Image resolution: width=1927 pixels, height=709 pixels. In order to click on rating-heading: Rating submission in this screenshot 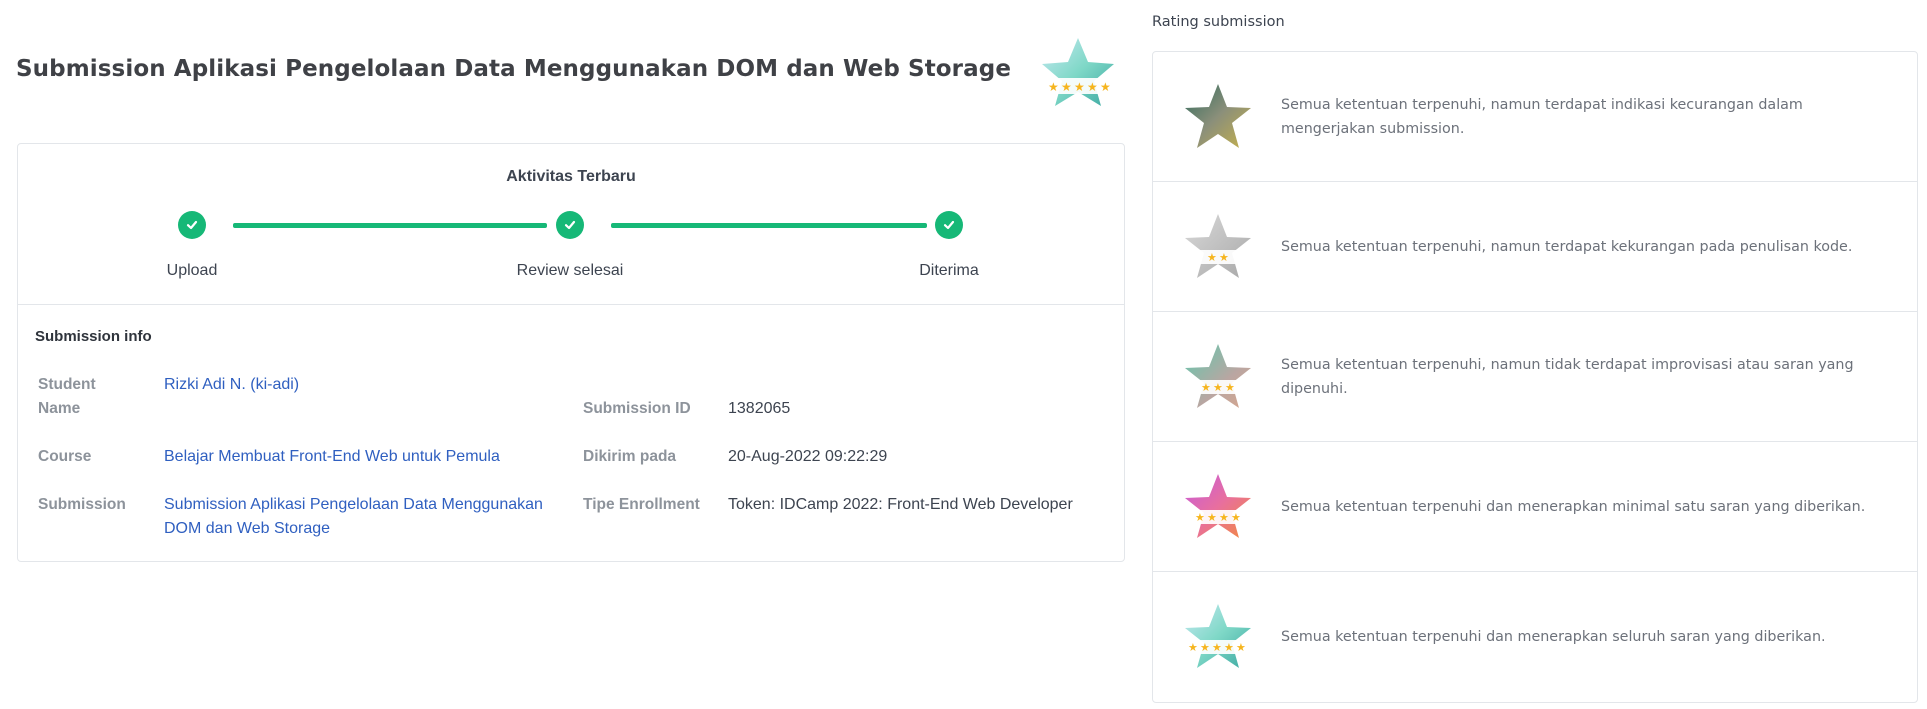, I will do `click(1218, 22)`.